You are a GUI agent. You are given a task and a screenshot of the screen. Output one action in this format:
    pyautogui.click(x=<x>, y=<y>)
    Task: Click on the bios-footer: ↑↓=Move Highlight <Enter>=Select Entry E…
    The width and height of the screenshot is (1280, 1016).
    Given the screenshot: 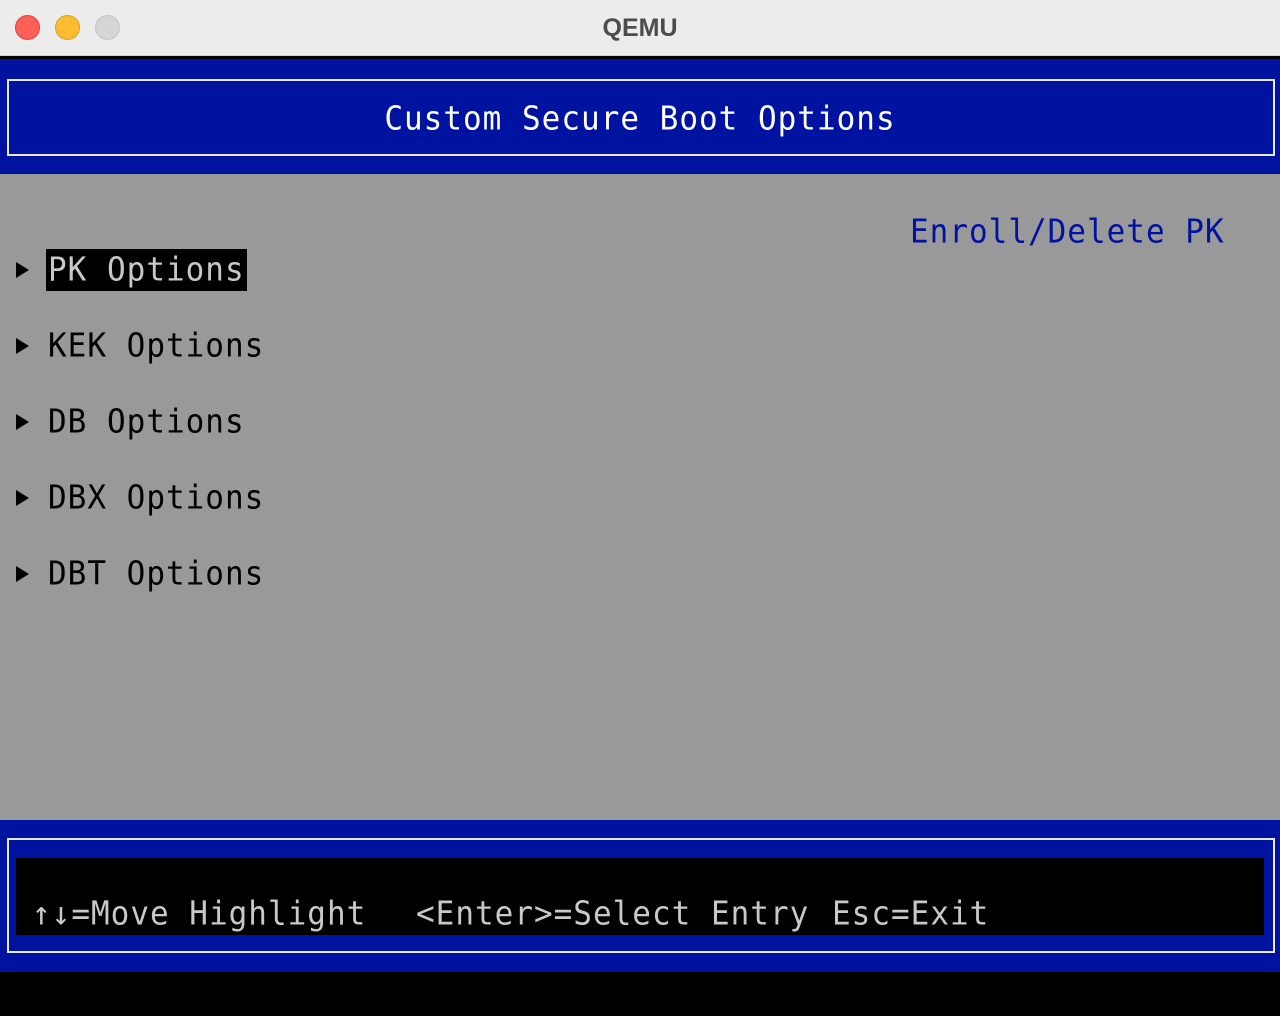 What is the action you would take?
    pyautogui.click(x=640, y=896)
    